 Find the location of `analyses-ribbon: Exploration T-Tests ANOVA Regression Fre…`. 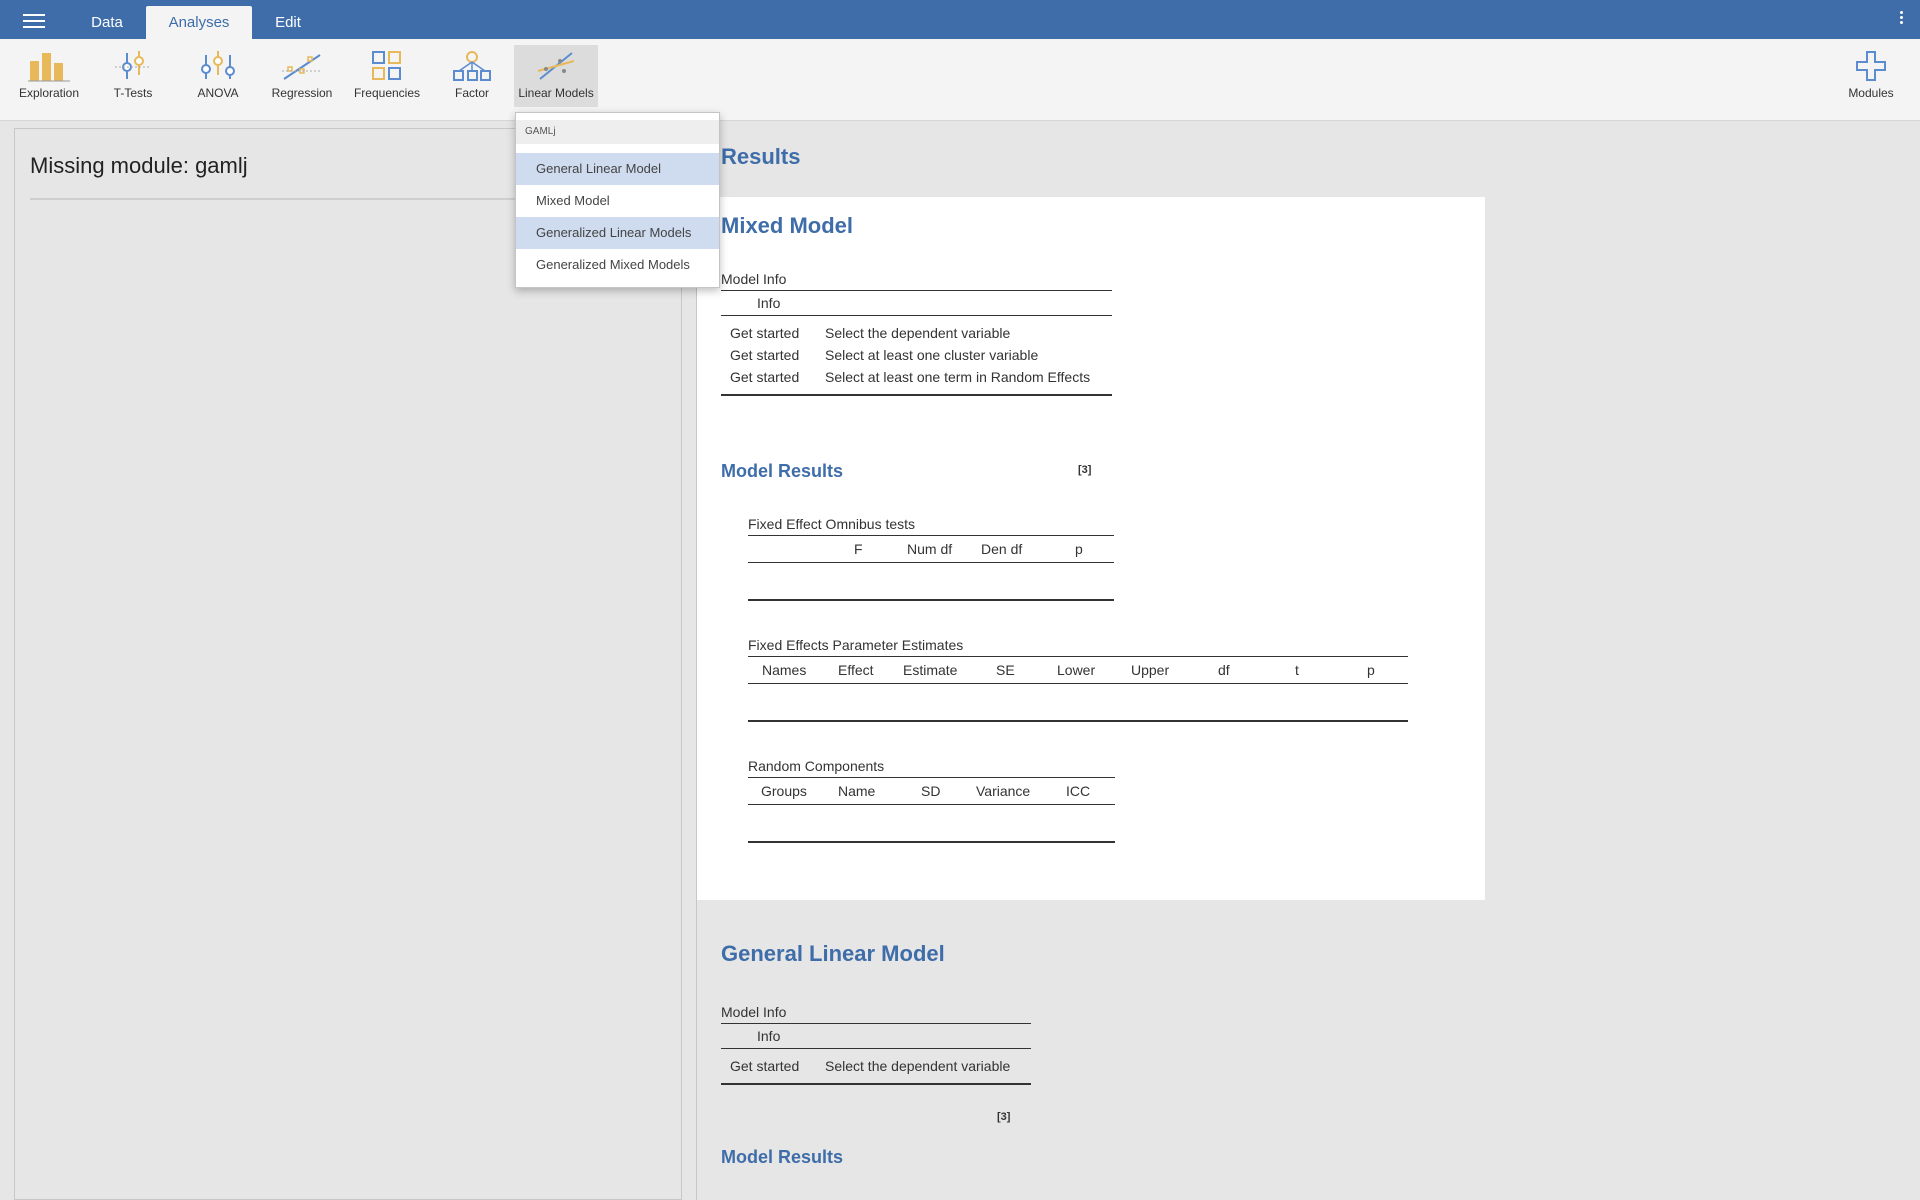

analyses-ribbon: Exploration T-Tests ANOVA Regression Fre… is located at coordinates (960, 80).